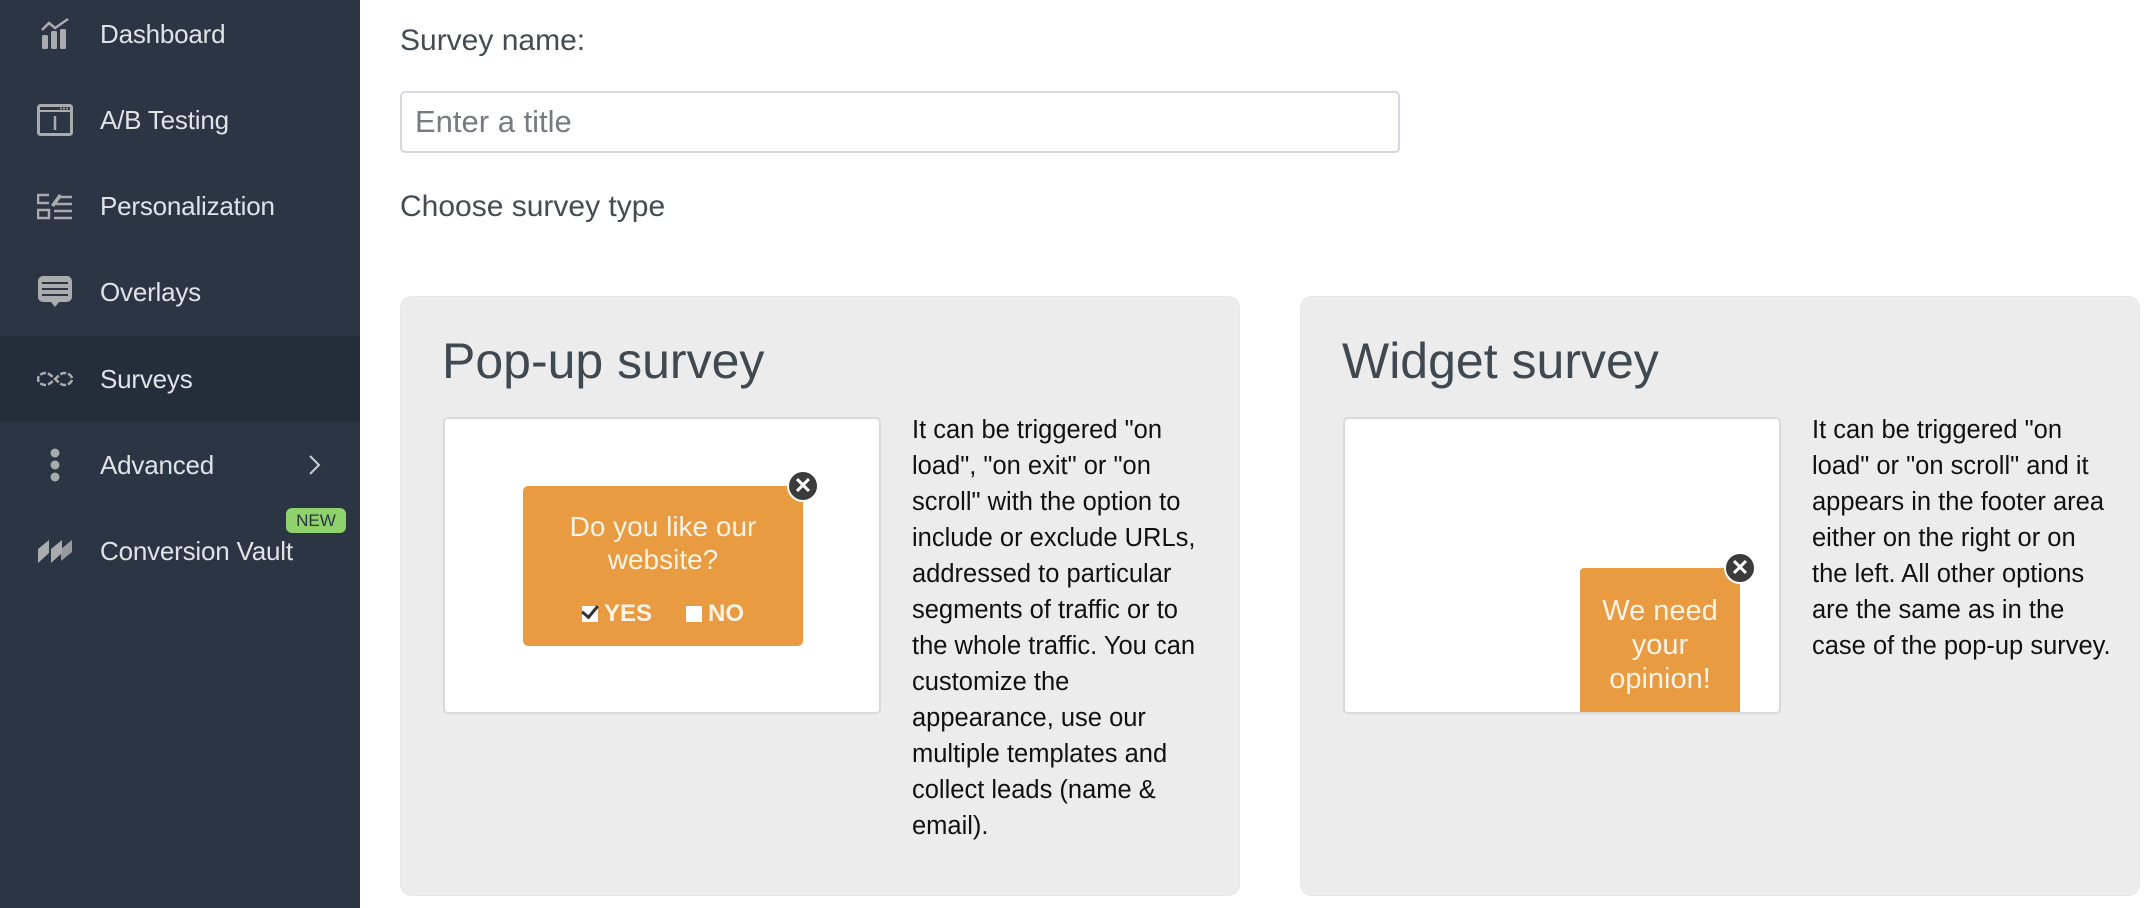  I want to click on checkbox-empty-icon, so click(694, 614).